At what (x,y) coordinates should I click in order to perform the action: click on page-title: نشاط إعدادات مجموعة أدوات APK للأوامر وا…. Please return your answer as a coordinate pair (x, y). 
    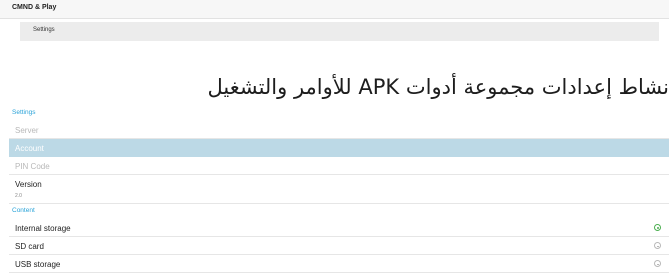
    Looking at the image, I should click on (438, 87).